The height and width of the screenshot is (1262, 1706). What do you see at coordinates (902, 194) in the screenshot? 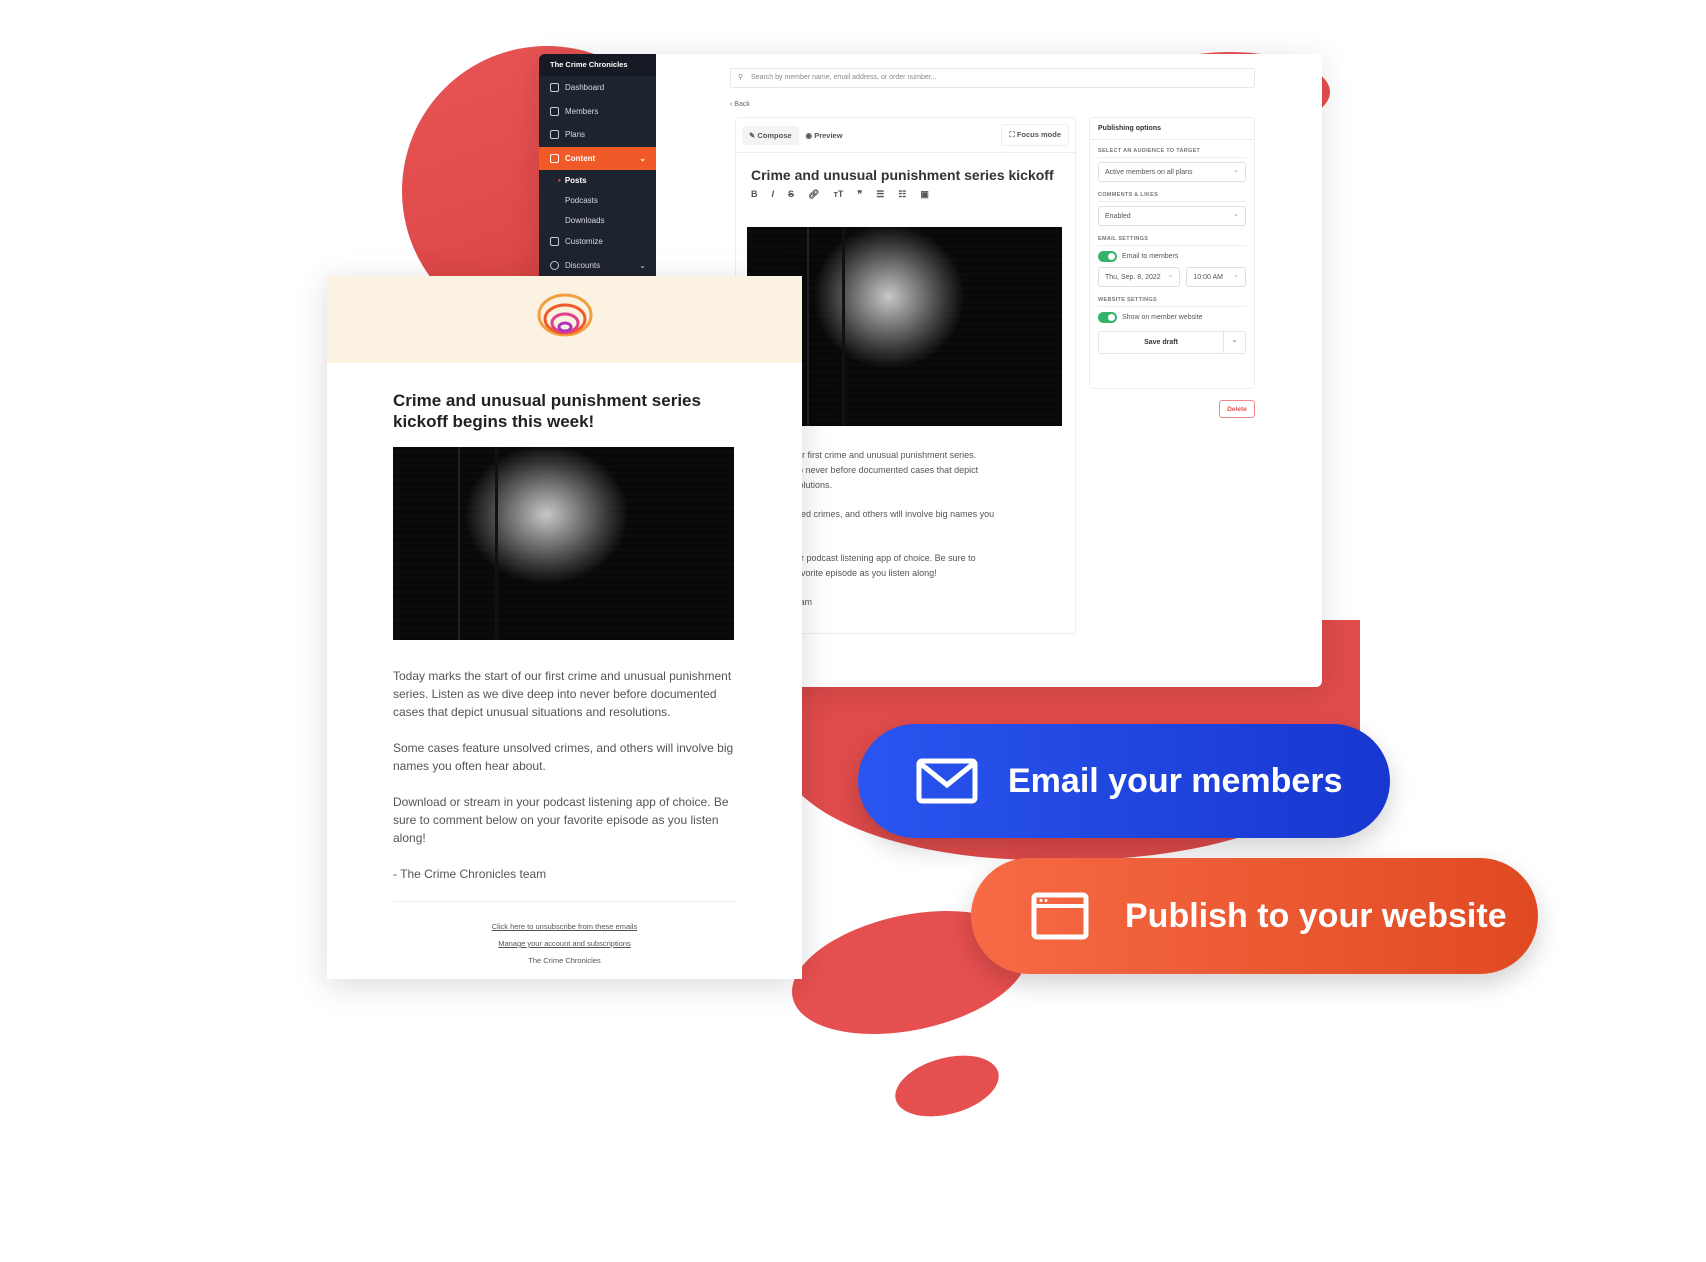
I see `numbered-list-icon: ☷` at bounding box center [902, 194].